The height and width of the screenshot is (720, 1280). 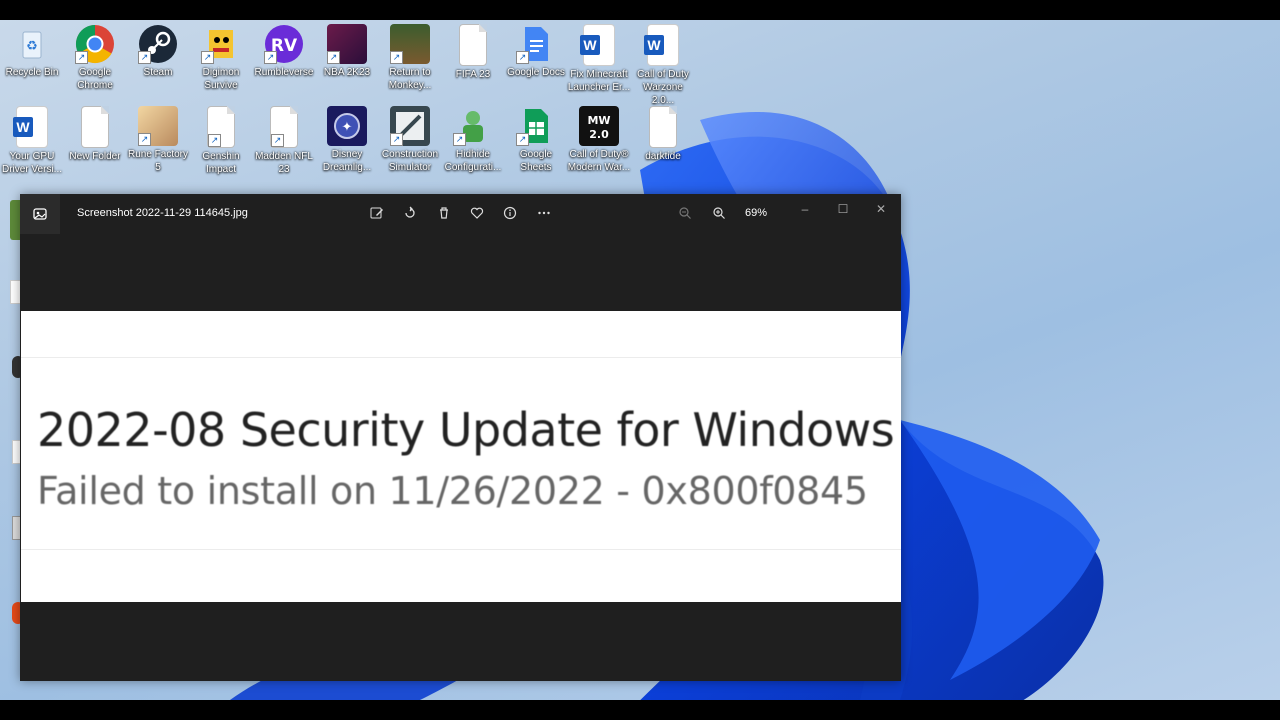 I want to click on desktop-icon-google-chrome: ↗ Google Chrome, so click(x=95, y=58).